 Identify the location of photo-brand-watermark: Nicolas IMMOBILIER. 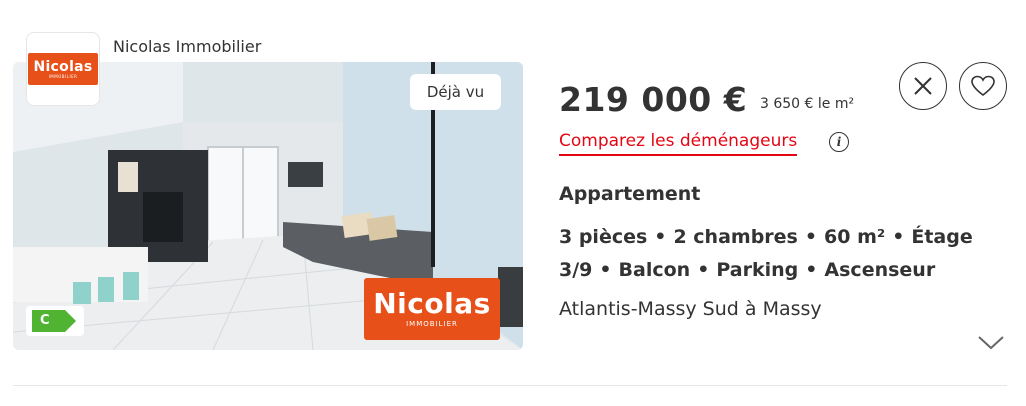
(432, 309).